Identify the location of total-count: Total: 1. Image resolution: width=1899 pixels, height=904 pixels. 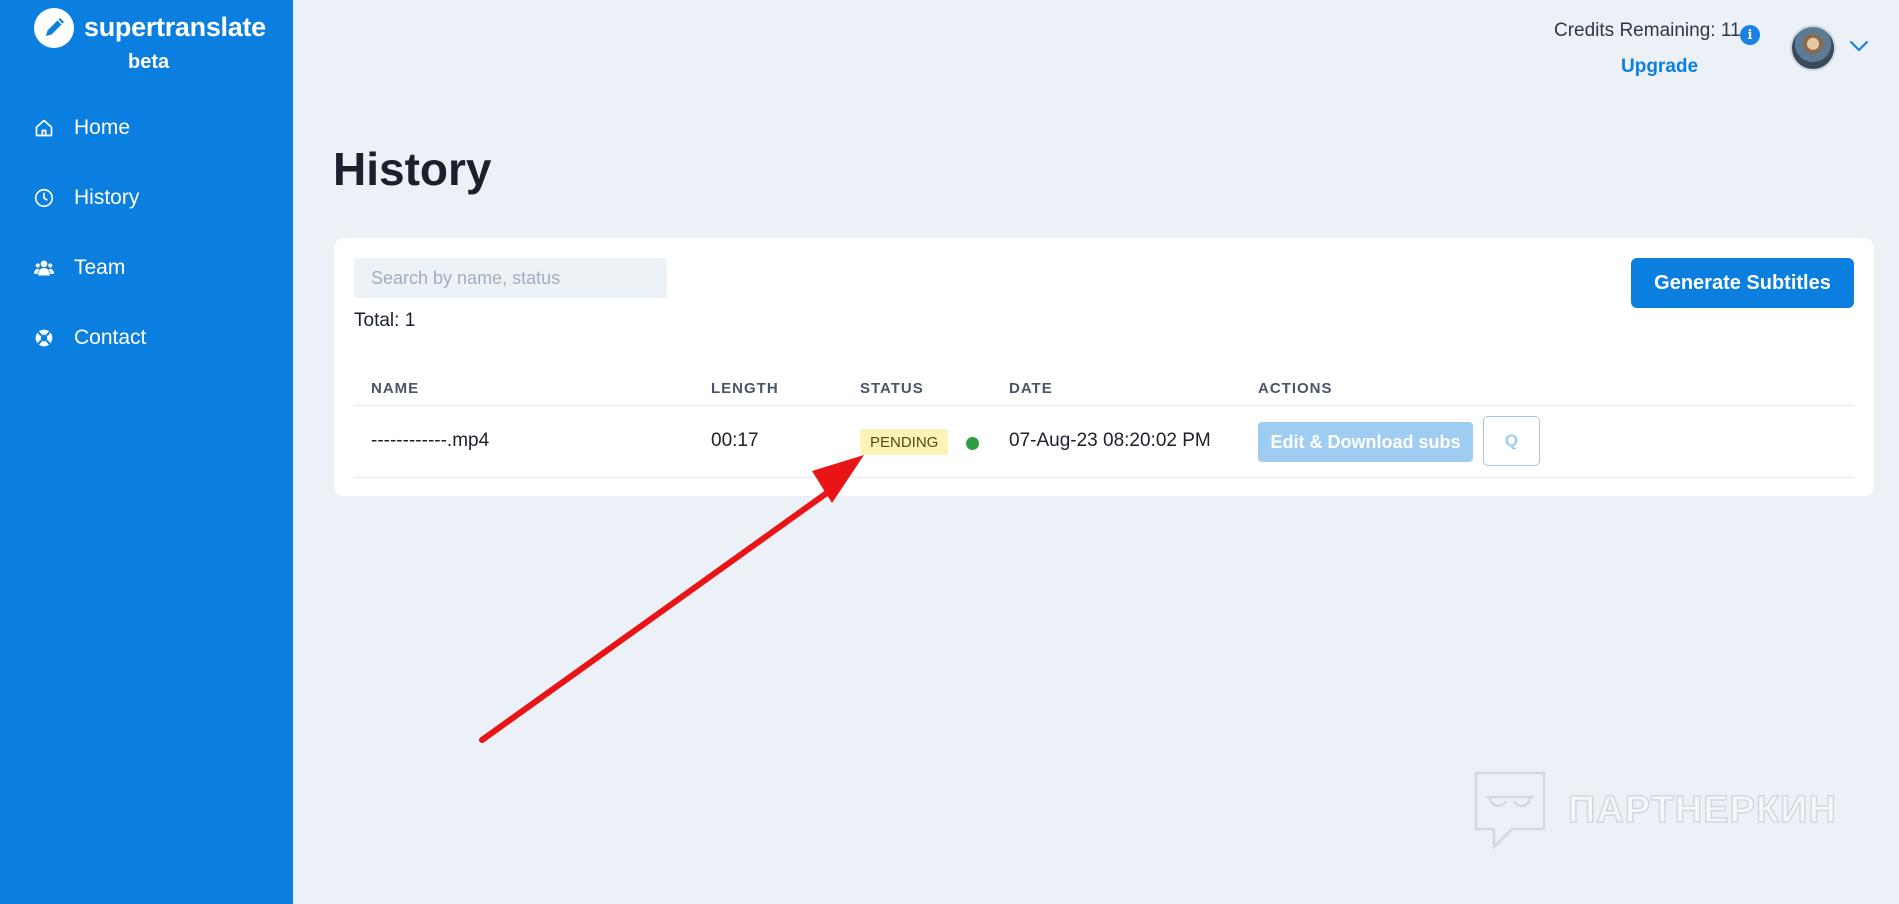
(384, 321).